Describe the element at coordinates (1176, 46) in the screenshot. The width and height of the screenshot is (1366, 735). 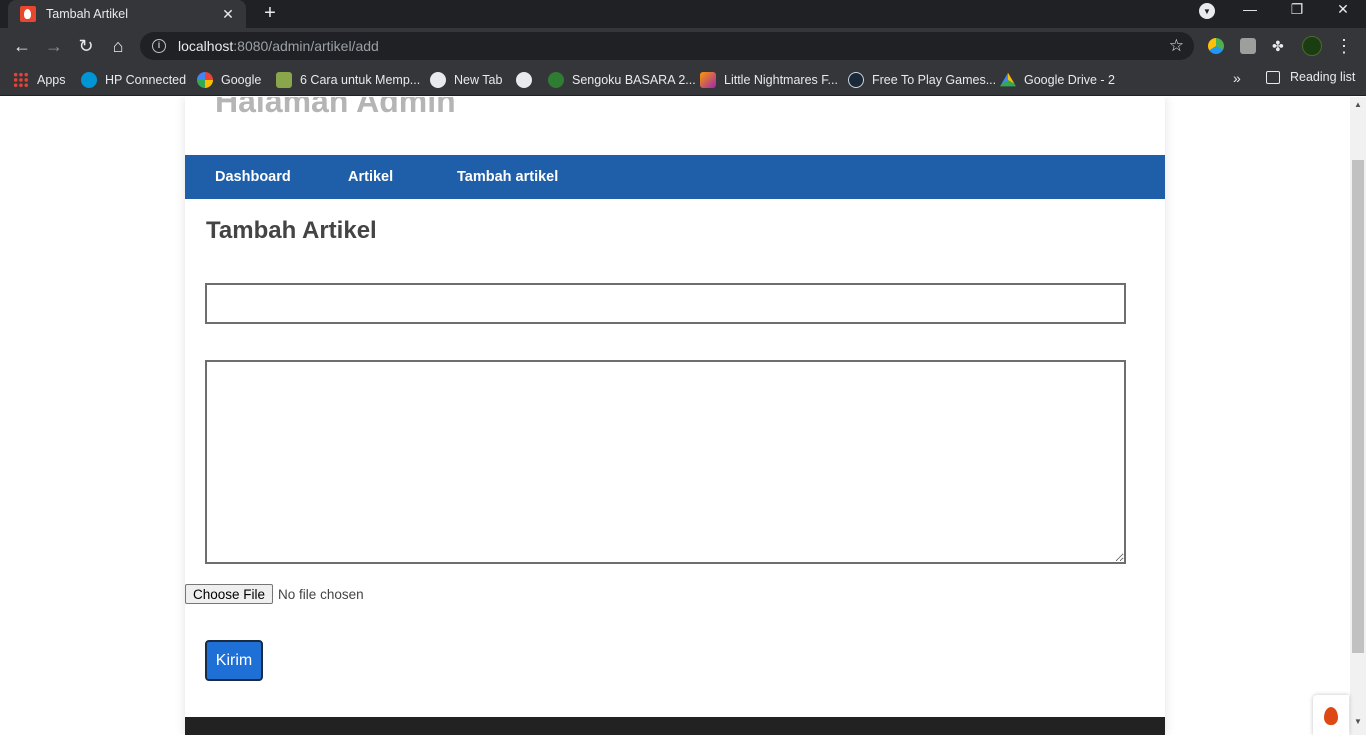
I see `bookmark-star-icon: ☆` at that location.